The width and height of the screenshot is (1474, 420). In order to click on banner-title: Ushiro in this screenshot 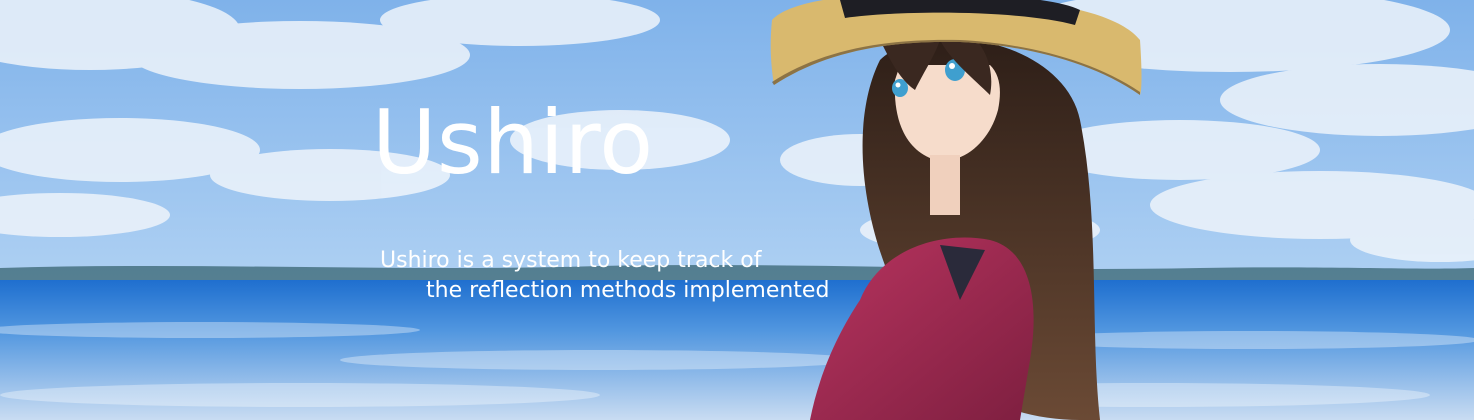, I will do `click(513, 142)`.